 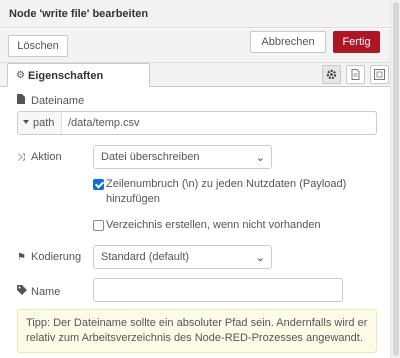 I want to click on action-select: Datei überschreiben ⌄, so click(x=182, y=157).